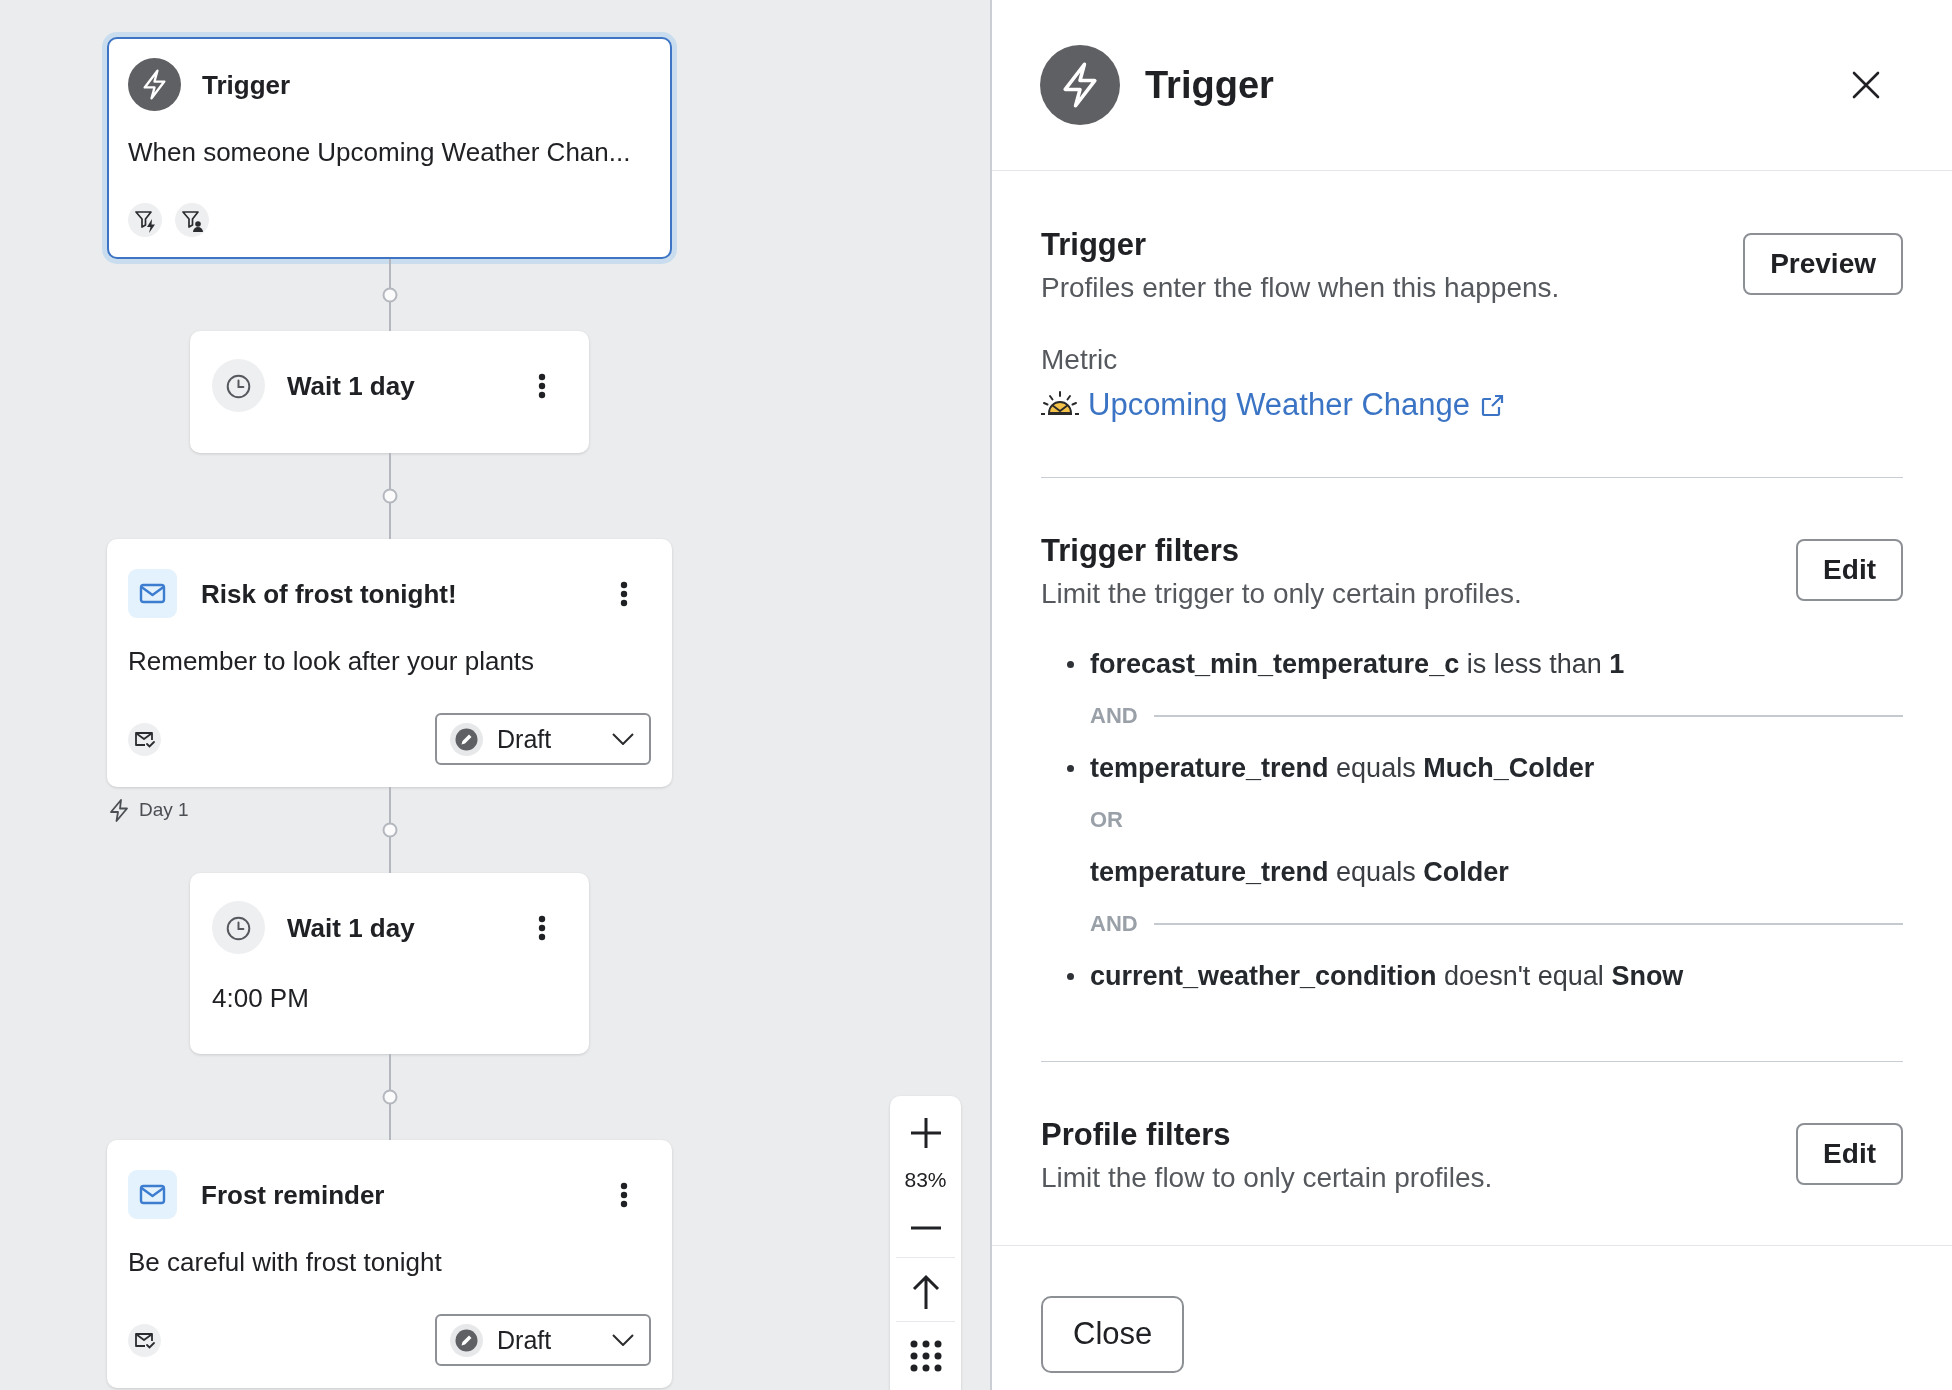  I want to click on arrow-up-icon, so click(925, 1292).